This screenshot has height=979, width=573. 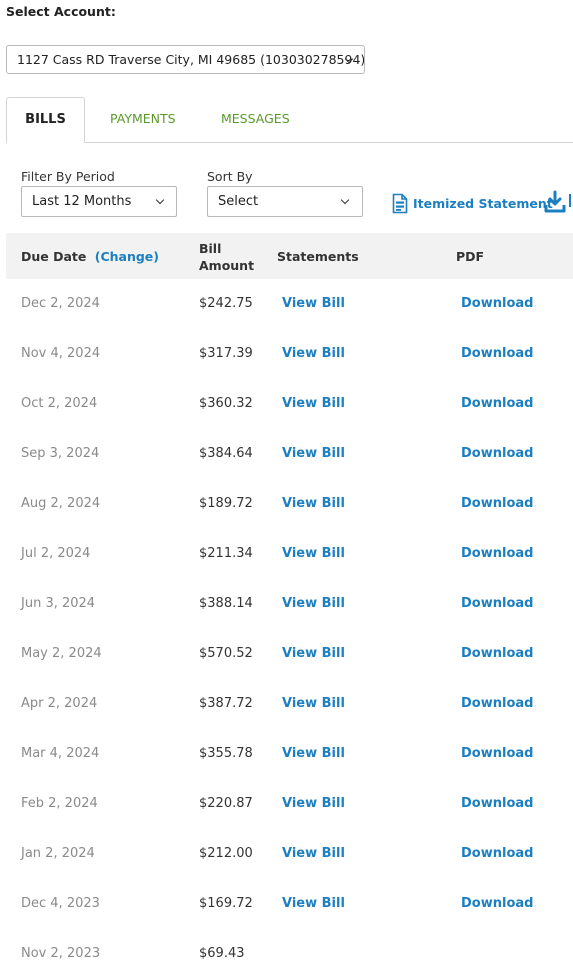 What do you see at coordinates (226, 403) in the screenshot?
I see `bill-amount-cell: $360.32` at bounding box center [226, 403].